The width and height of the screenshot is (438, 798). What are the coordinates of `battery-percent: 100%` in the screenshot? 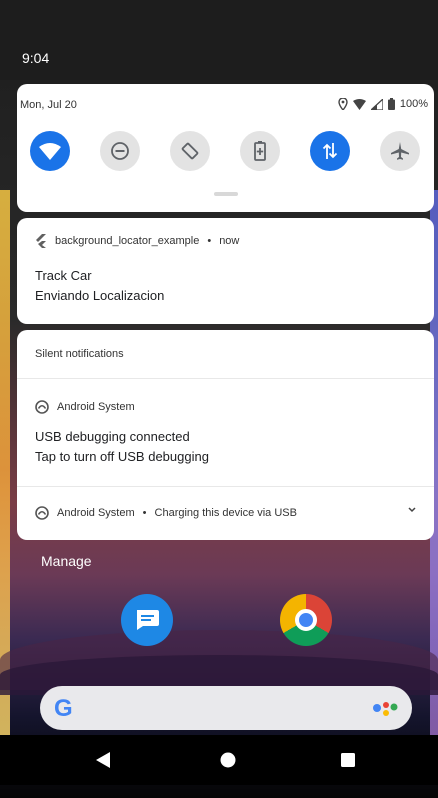 It's located at (413, 104).